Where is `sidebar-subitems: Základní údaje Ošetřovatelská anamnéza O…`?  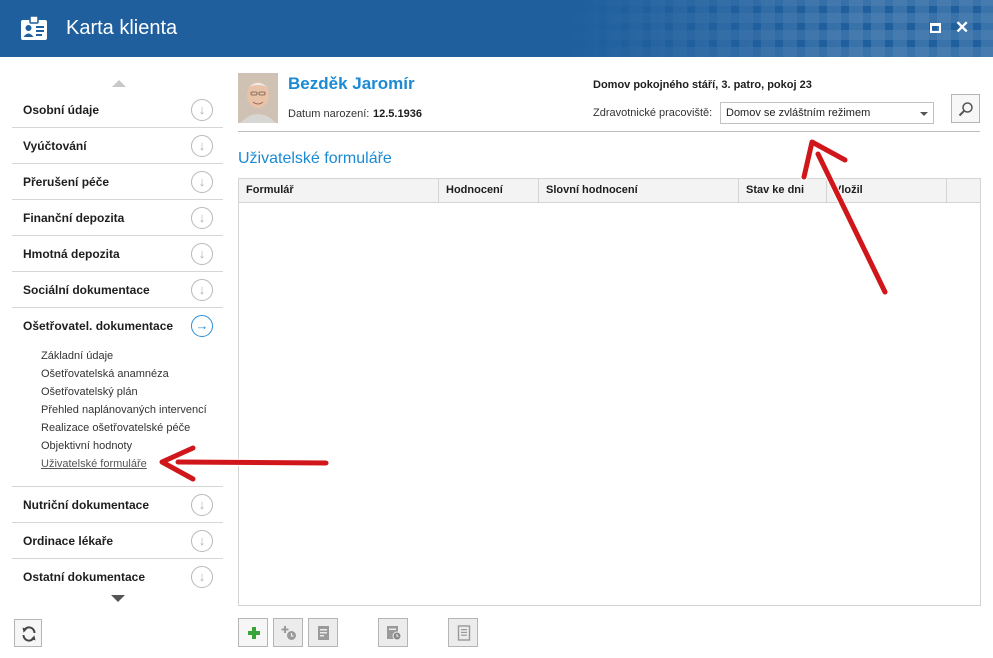 sidebar-subitems: Základní údaje Ošetřovatelská anamnéza O… is located at coordinates (124, 412).